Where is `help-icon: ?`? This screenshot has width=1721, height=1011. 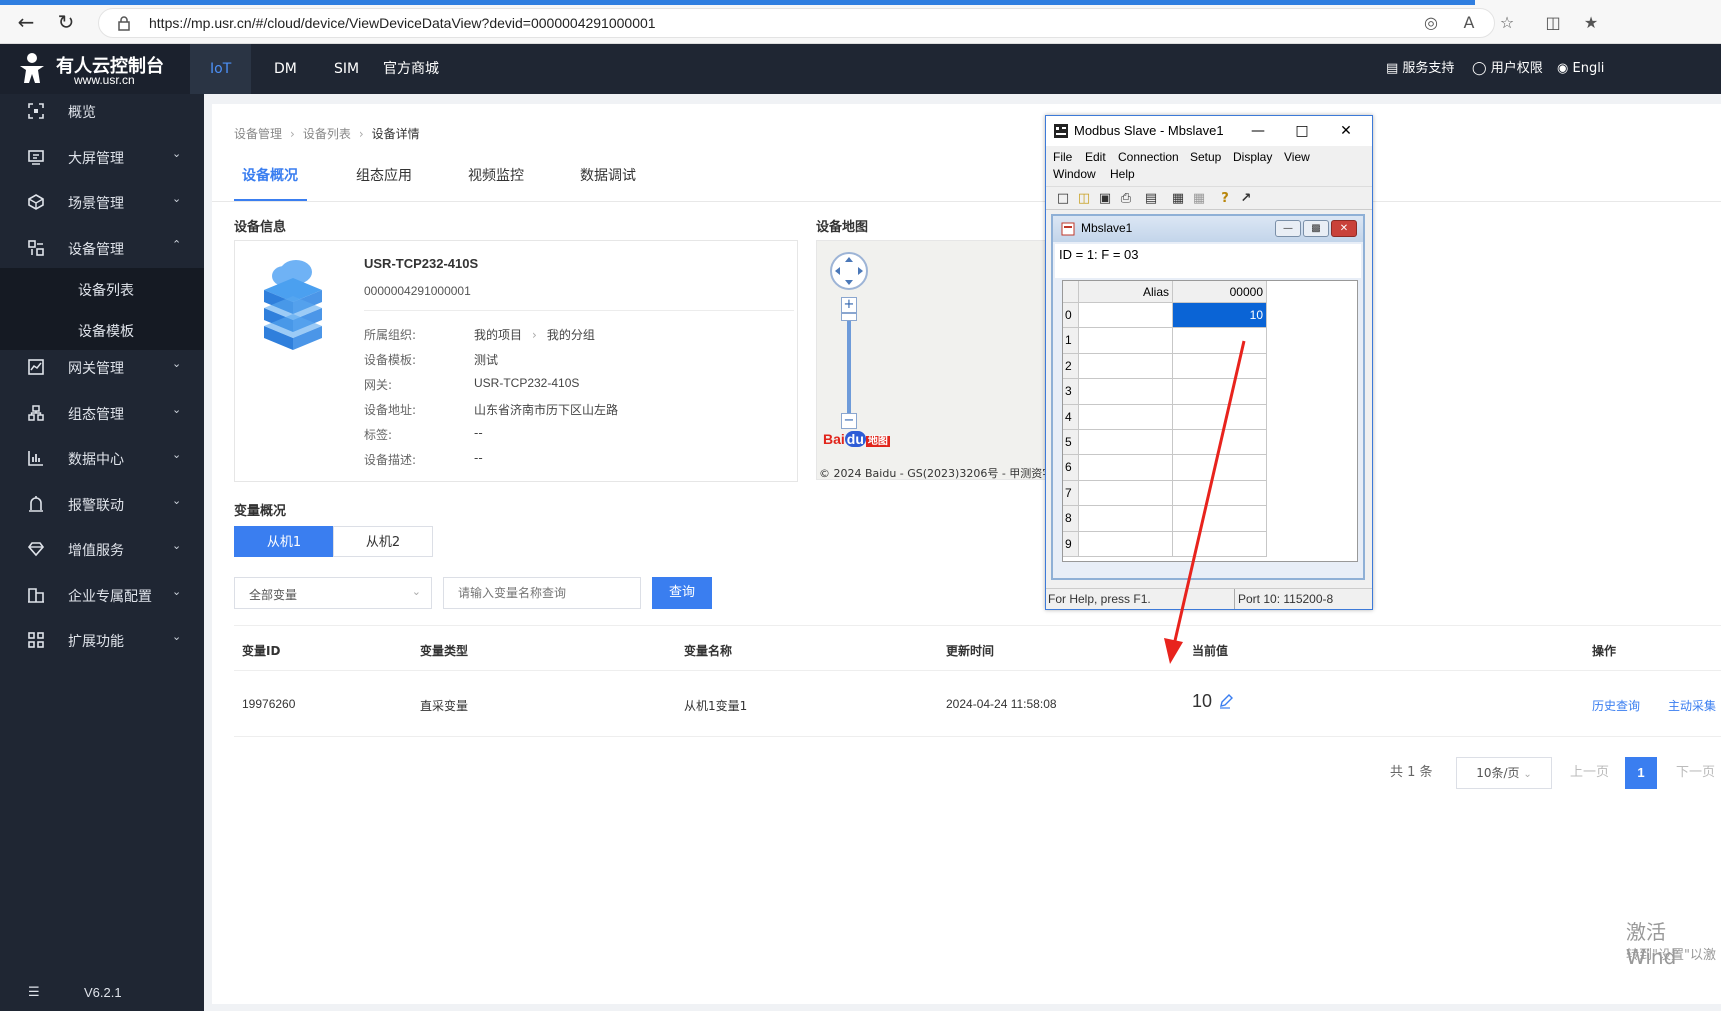 help-icon: ? is located at coordinates (1225, 199).